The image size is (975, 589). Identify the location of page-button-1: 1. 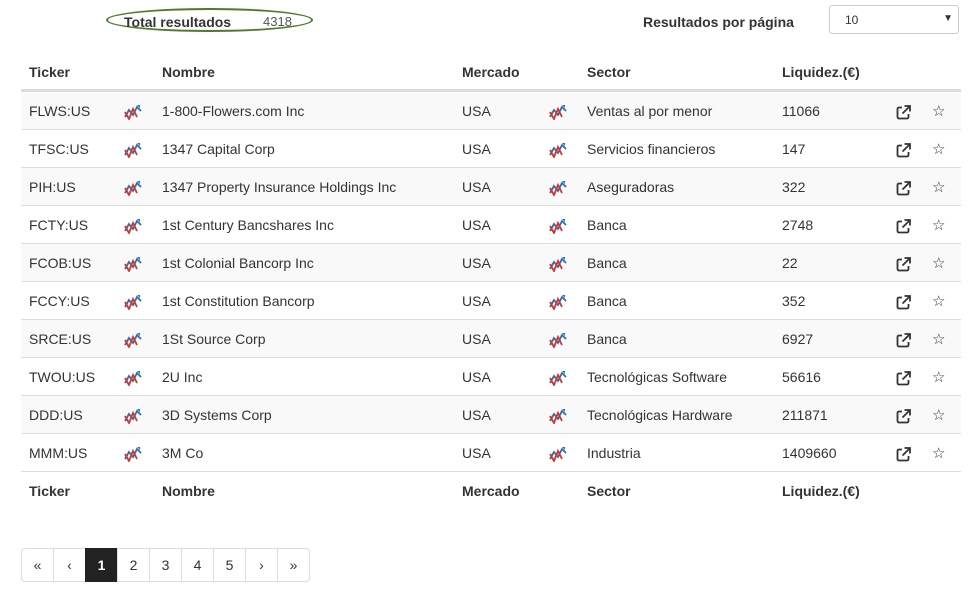
(101, 565).